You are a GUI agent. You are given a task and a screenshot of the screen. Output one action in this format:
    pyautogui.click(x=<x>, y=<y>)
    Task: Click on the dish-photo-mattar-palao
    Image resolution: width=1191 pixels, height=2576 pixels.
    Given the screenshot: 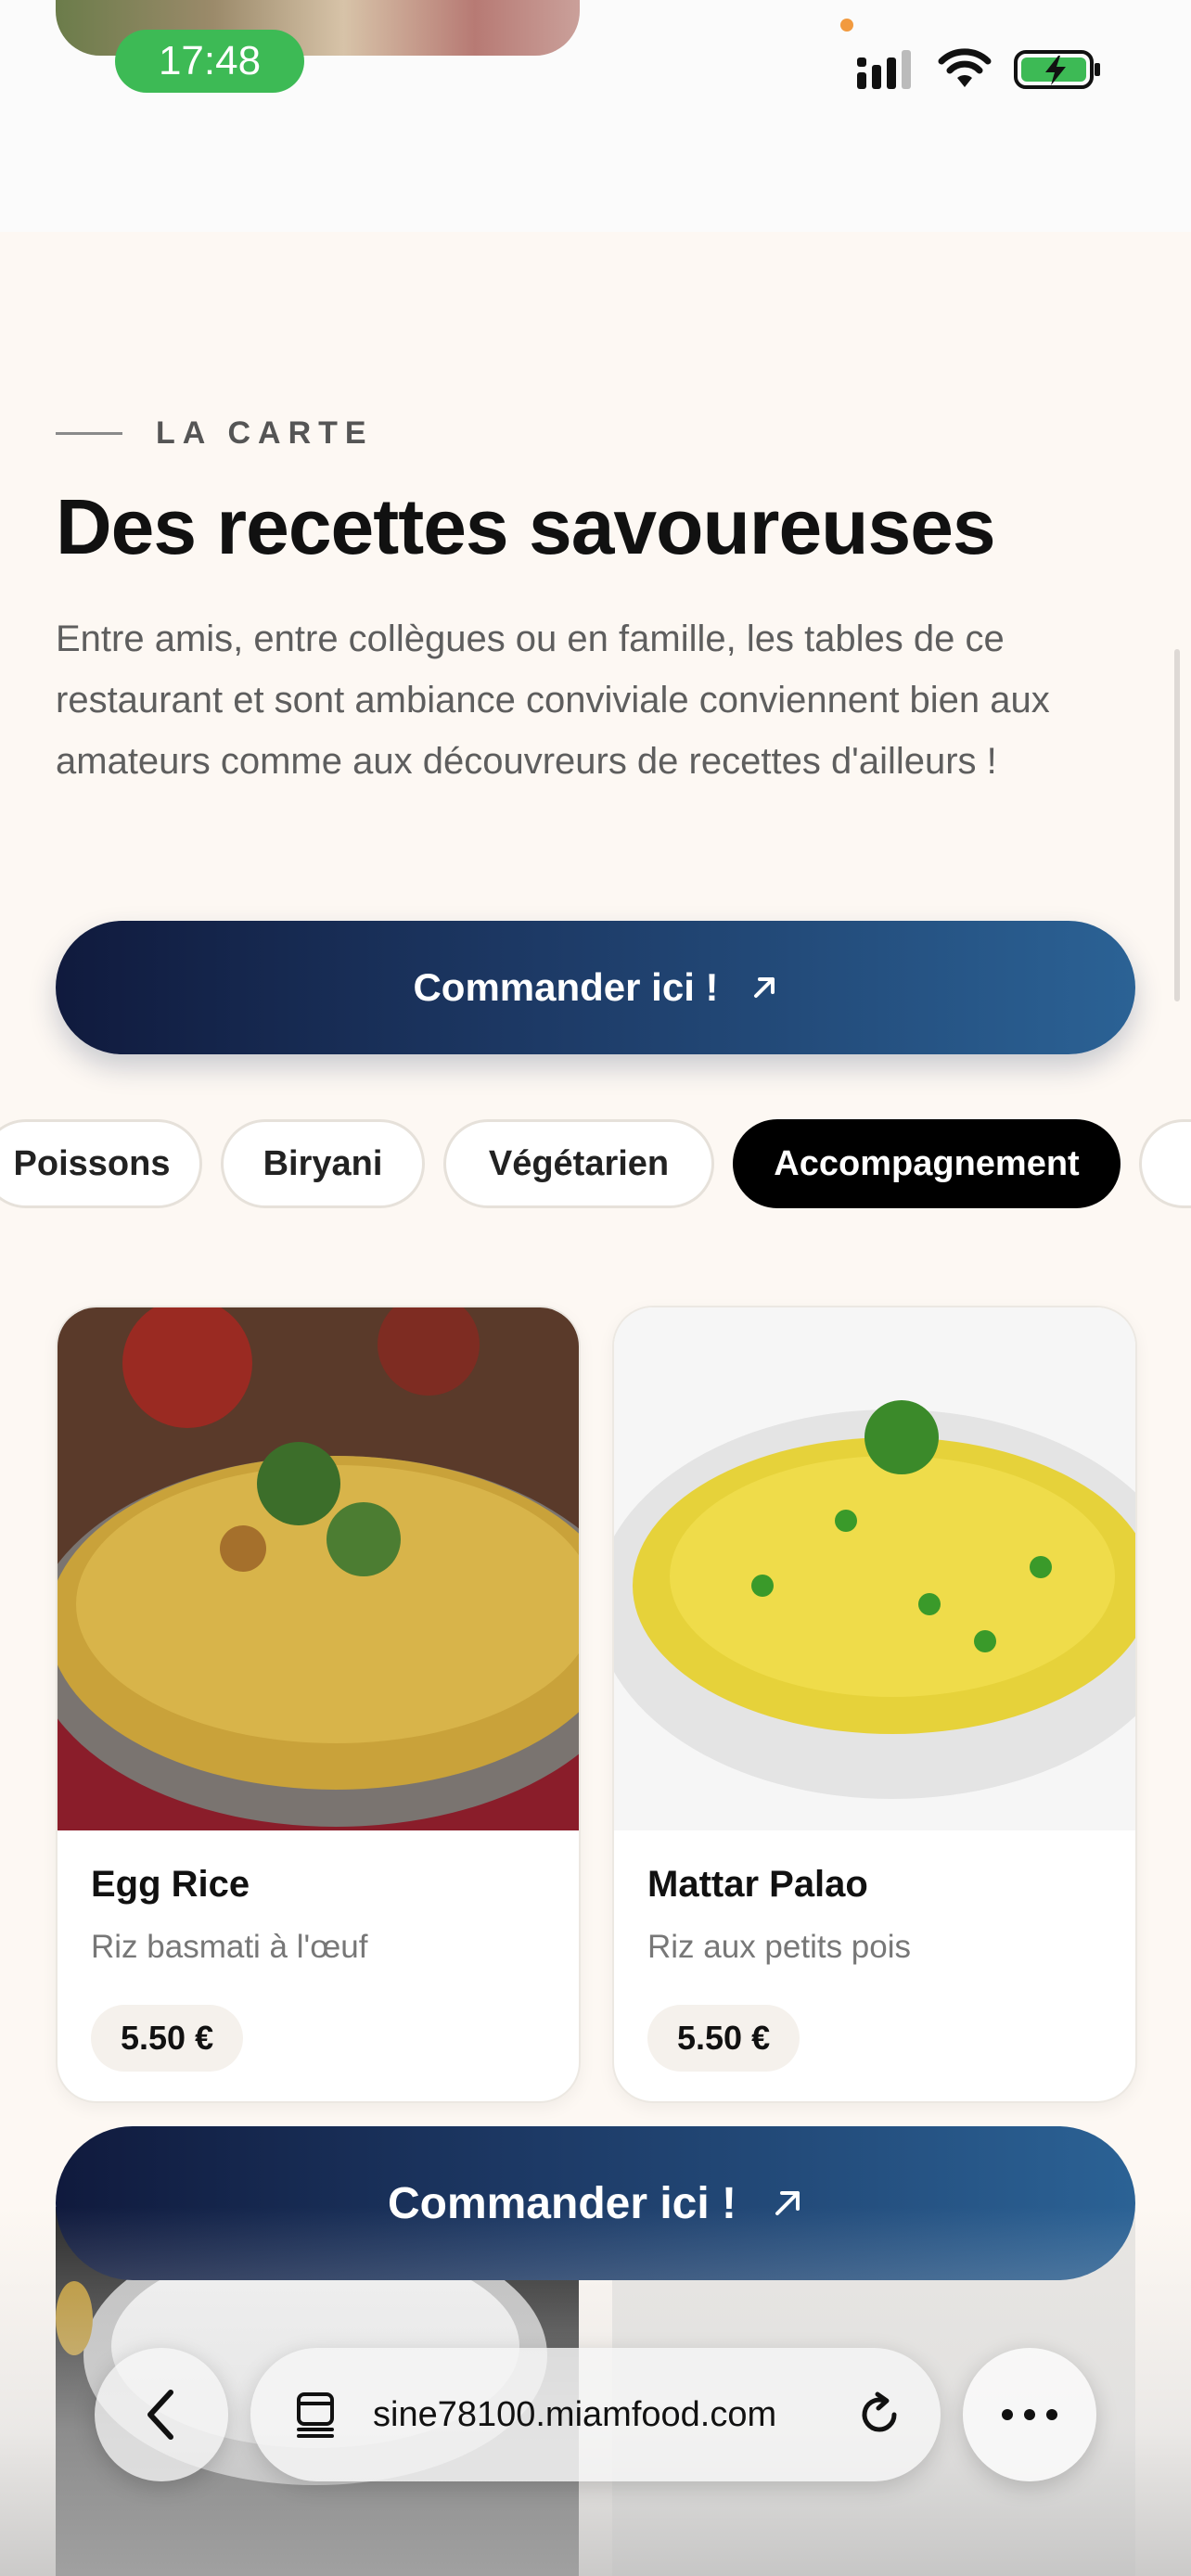 What is the action you would take?
    pyautogui.click(x=874, y=1568)
    